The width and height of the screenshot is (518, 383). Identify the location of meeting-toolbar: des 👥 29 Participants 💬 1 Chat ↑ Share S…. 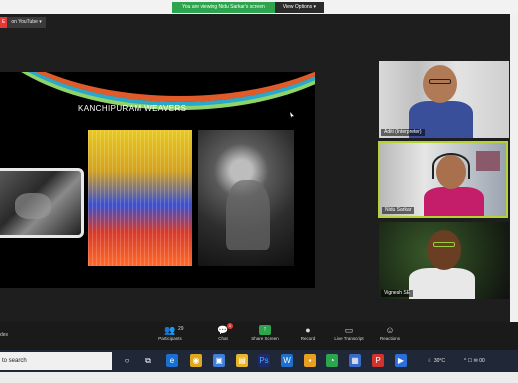
(259, 336).